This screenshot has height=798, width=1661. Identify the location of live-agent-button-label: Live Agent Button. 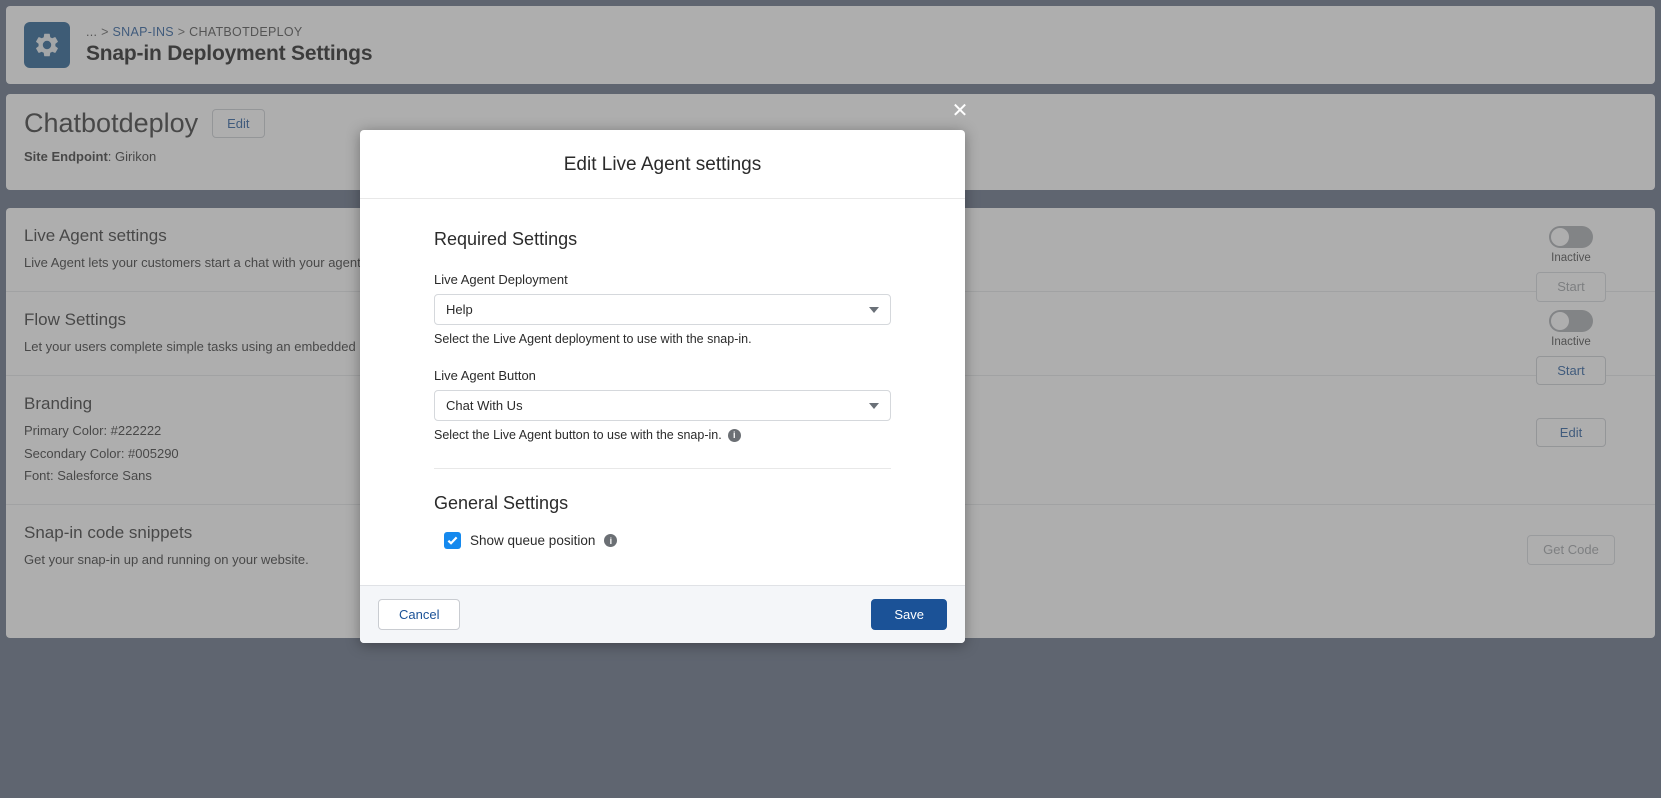
(485, 375).